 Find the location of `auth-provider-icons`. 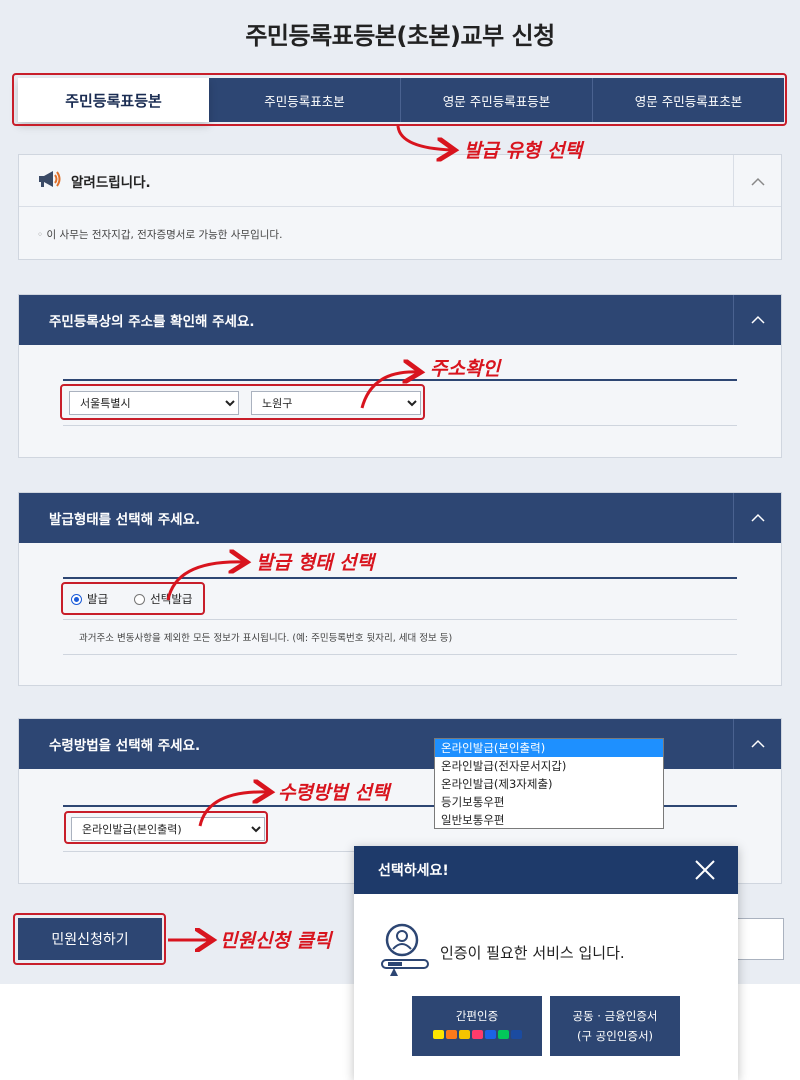

auth-provider-icons is located at coordinates (477, 1034).